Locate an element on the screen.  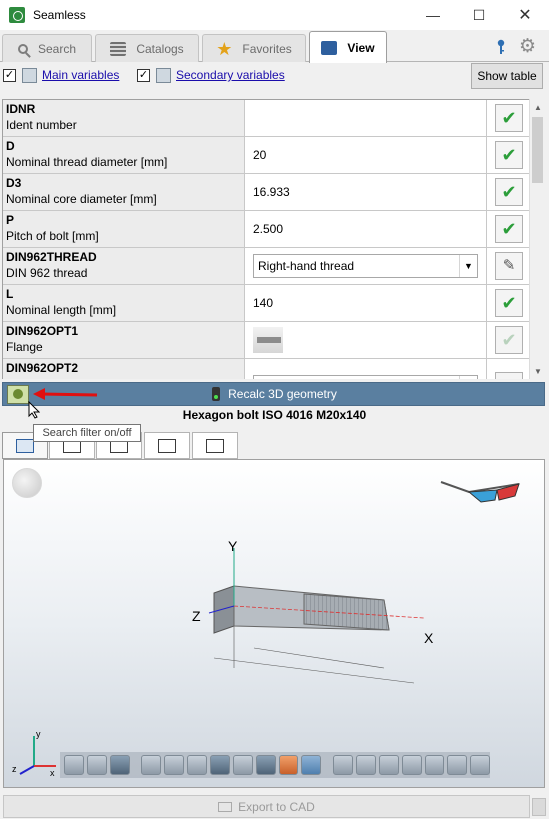
star-icon: ★ is located at coordinates (224, 48).